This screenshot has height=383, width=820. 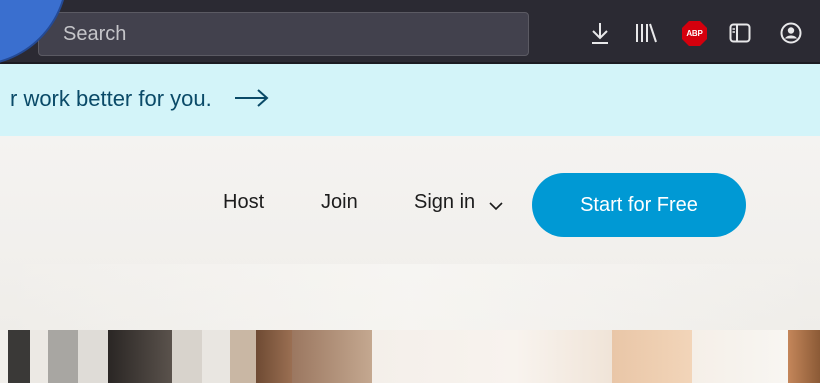 I want to click on nav-host-link: Host, so click(x=243, y=202).